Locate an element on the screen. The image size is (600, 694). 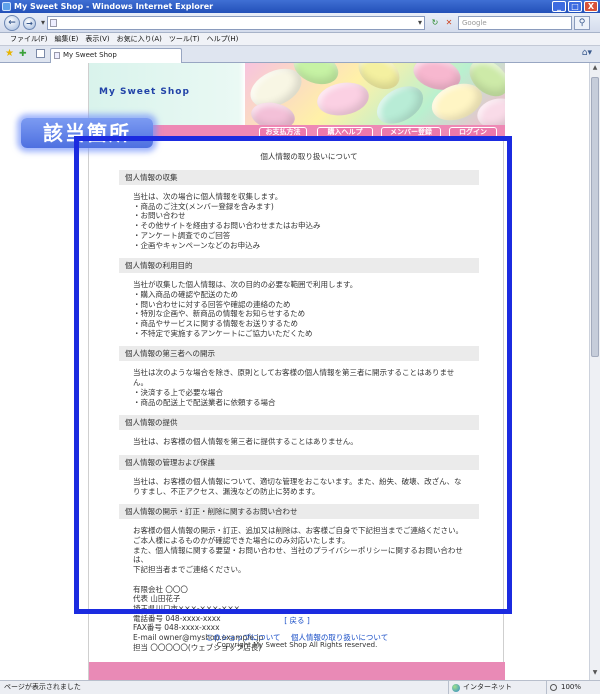
back-link: [ 戻る ] is located at coordinates (297, 620).